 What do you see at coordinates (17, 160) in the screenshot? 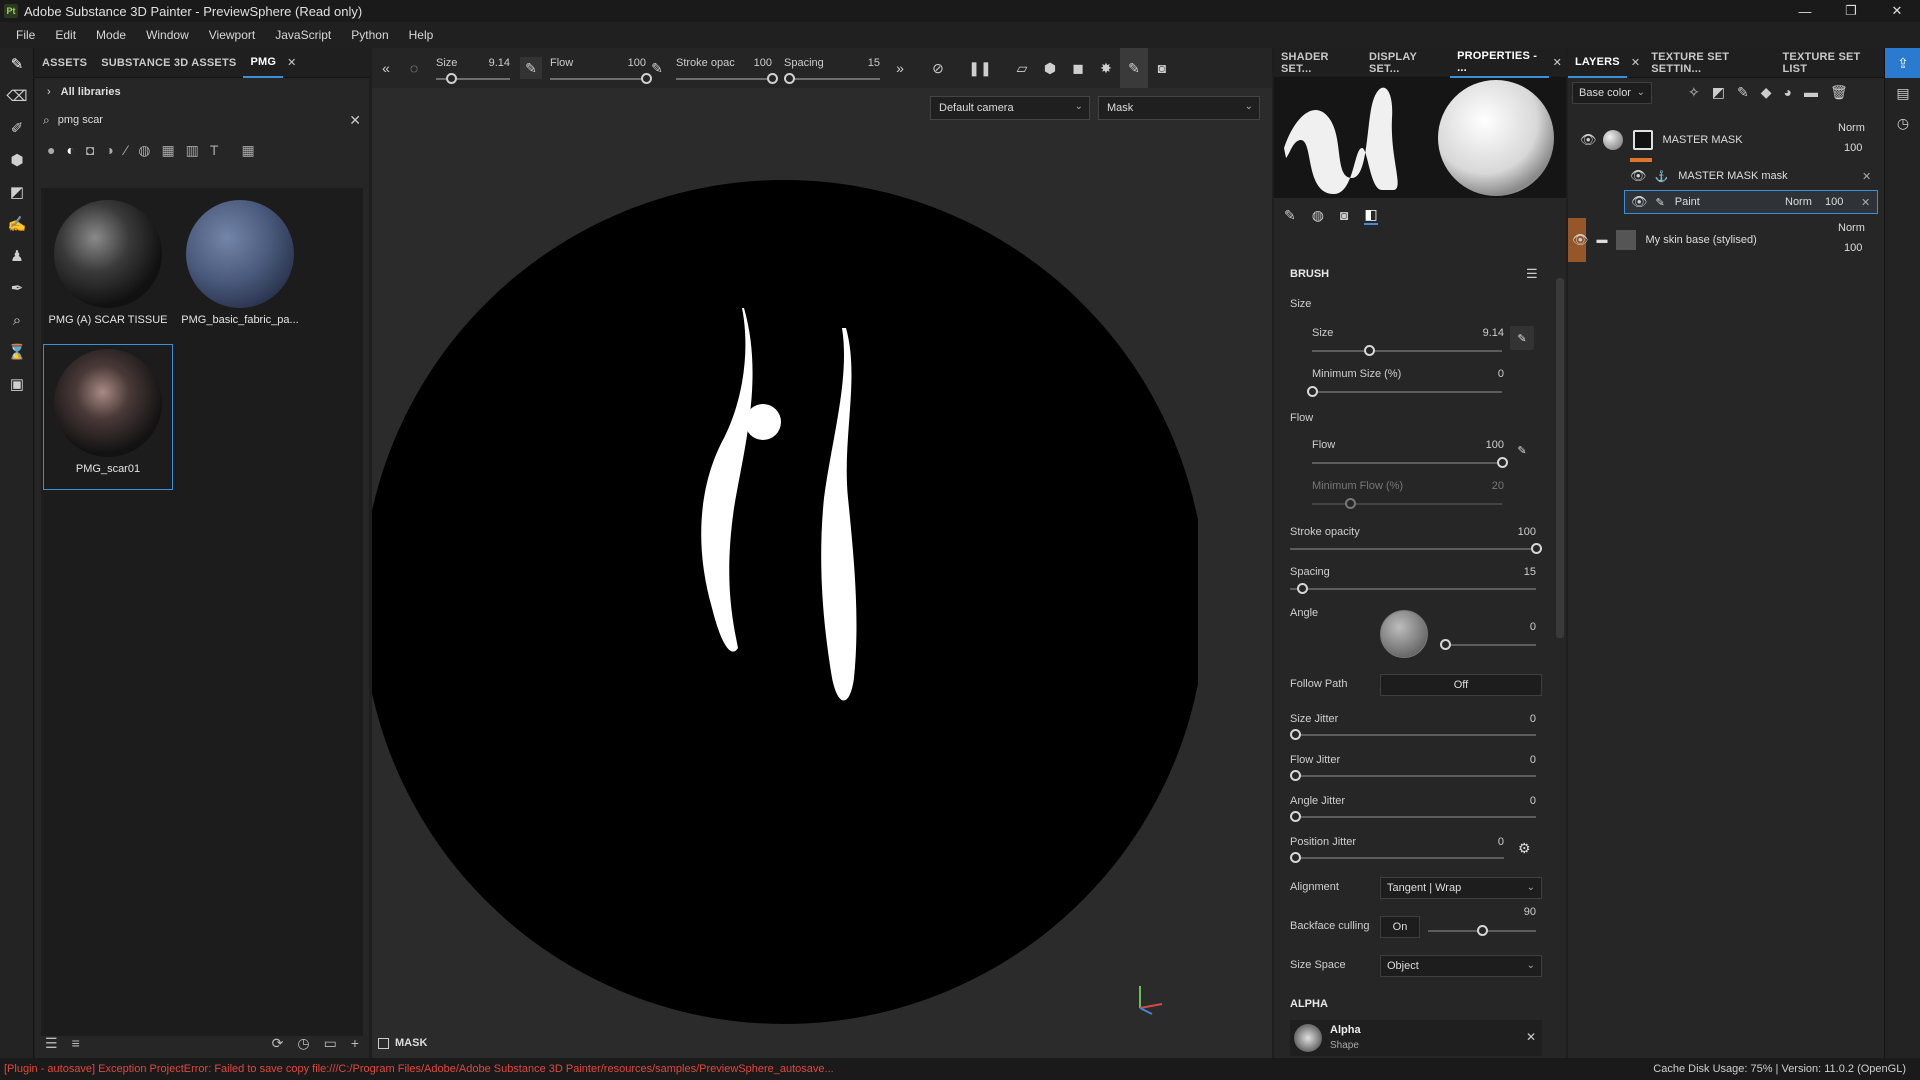
I see `geometry-fill-tool-icon: ⬢` at bounding box center [17, 160].